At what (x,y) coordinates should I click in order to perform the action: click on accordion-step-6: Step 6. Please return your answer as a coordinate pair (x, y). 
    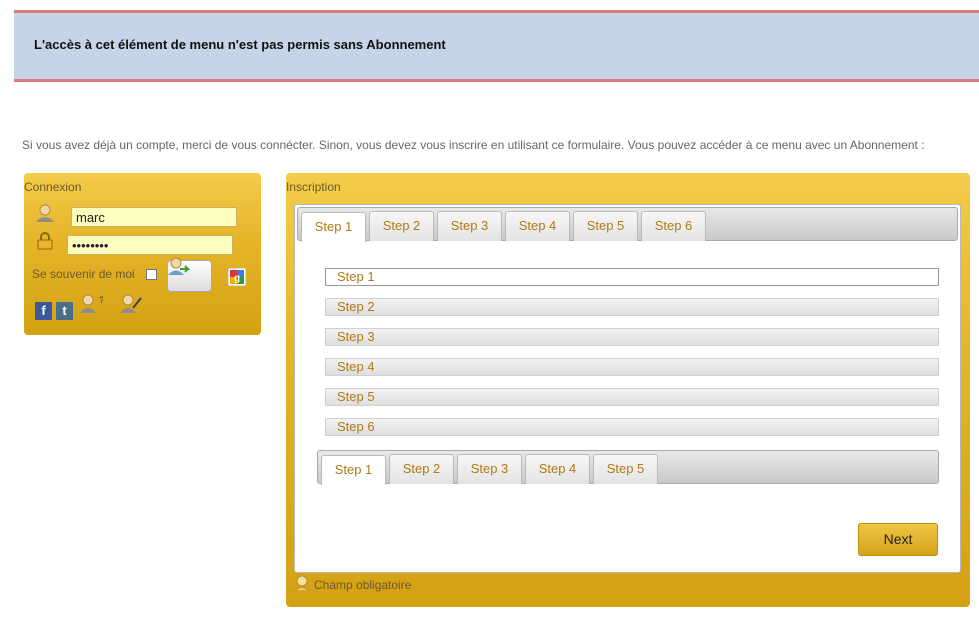
    Looking at the image, I should click on (632, 427).